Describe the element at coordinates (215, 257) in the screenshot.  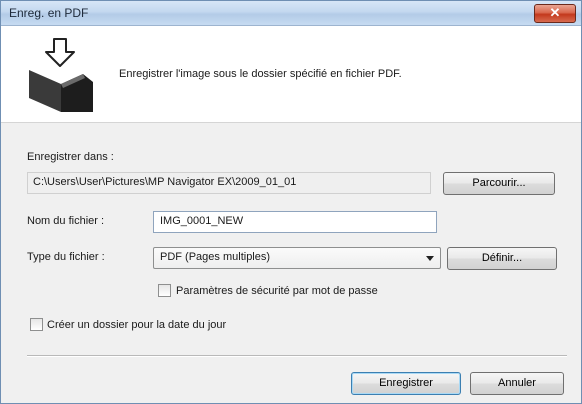
I see `file-type-selected: PDF (Pages multiples)` at that location.